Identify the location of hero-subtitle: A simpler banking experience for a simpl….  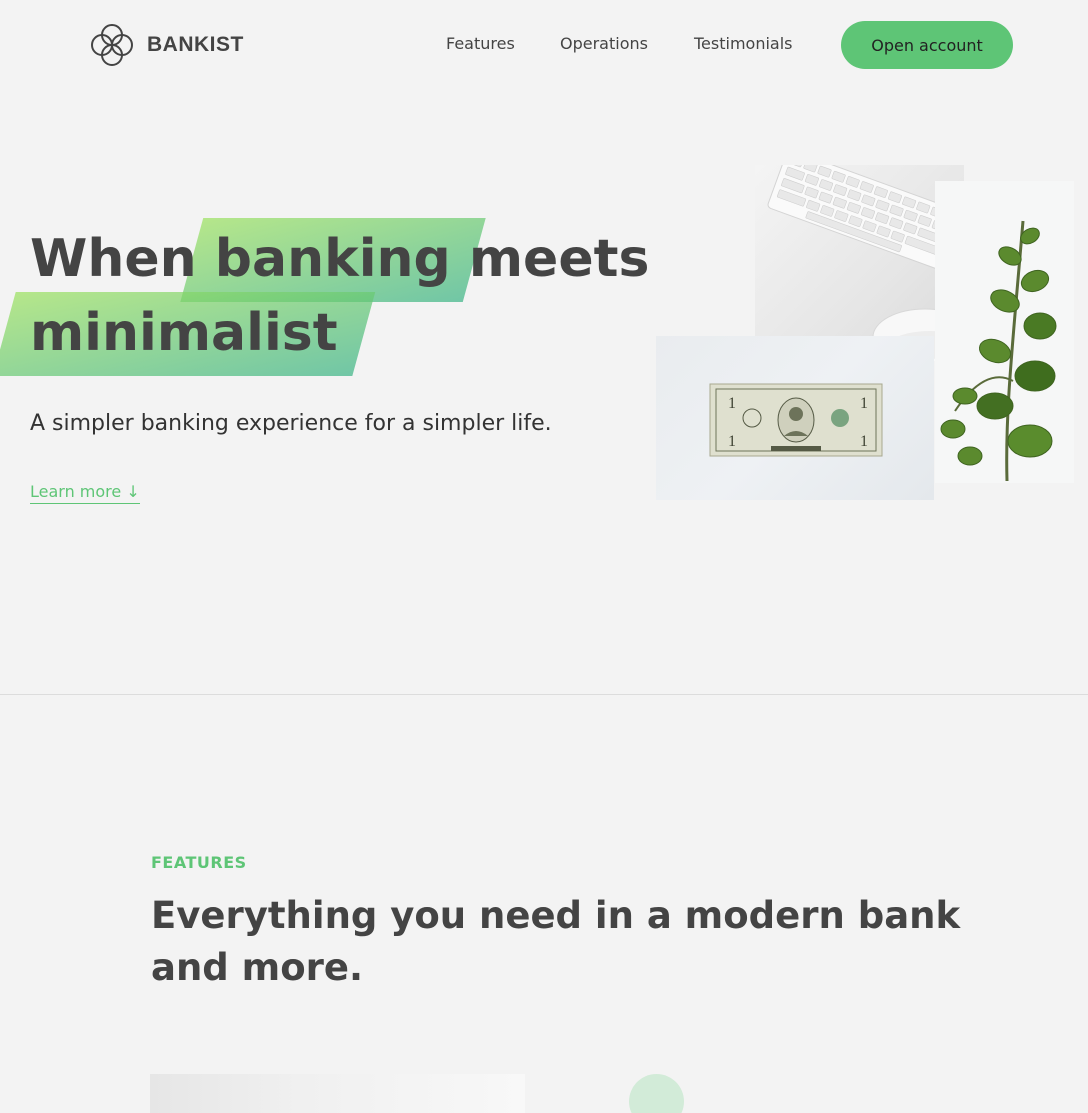
(291, 423).